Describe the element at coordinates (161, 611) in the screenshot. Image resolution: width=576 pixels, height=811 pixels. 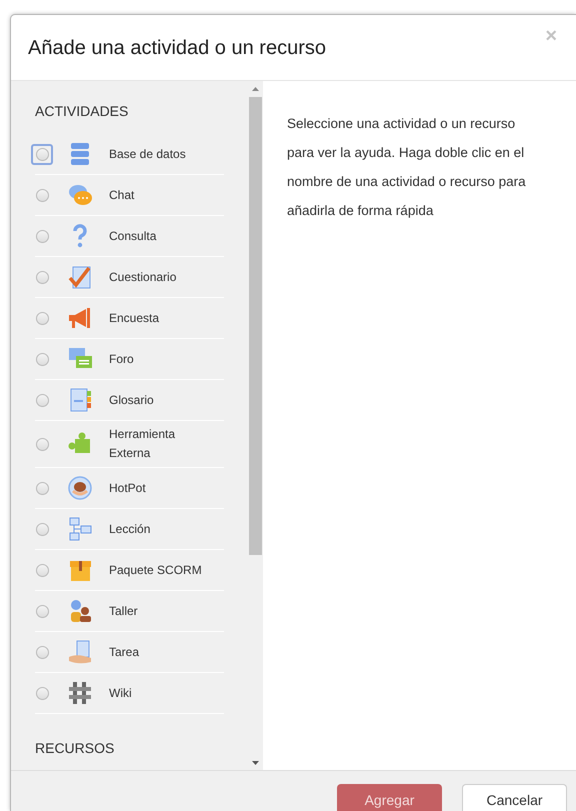
I see `item-label: Taller` at that location.